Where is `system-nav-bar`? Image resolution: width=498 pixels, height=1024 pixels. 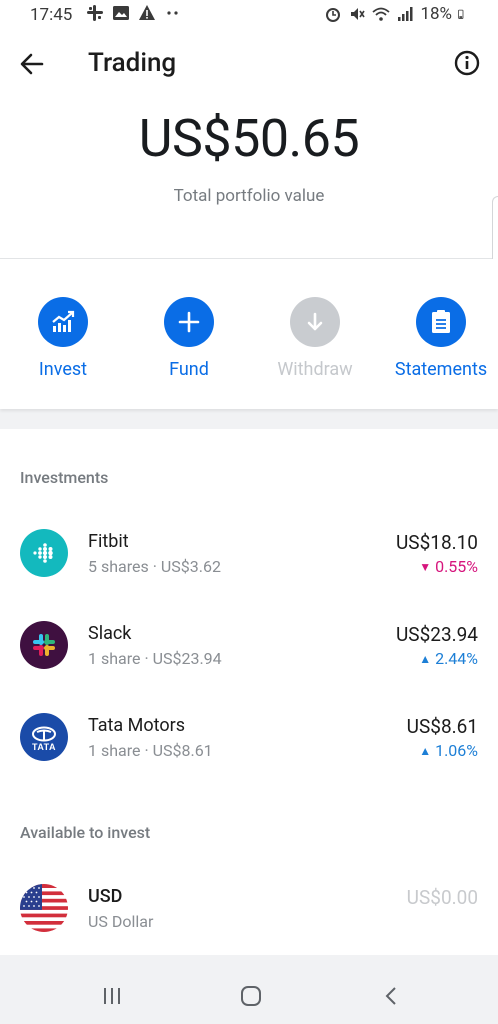
system-nav-bar is located at coordinates (249, 995).